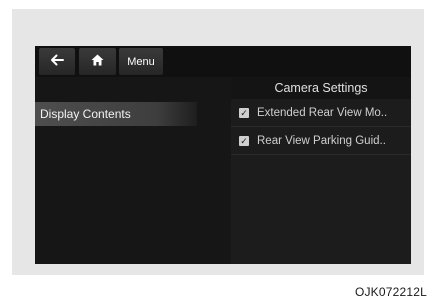  I want to click on option-extended-rear-view: ✓ Extended Rear View Mo.., so click(321, 113).